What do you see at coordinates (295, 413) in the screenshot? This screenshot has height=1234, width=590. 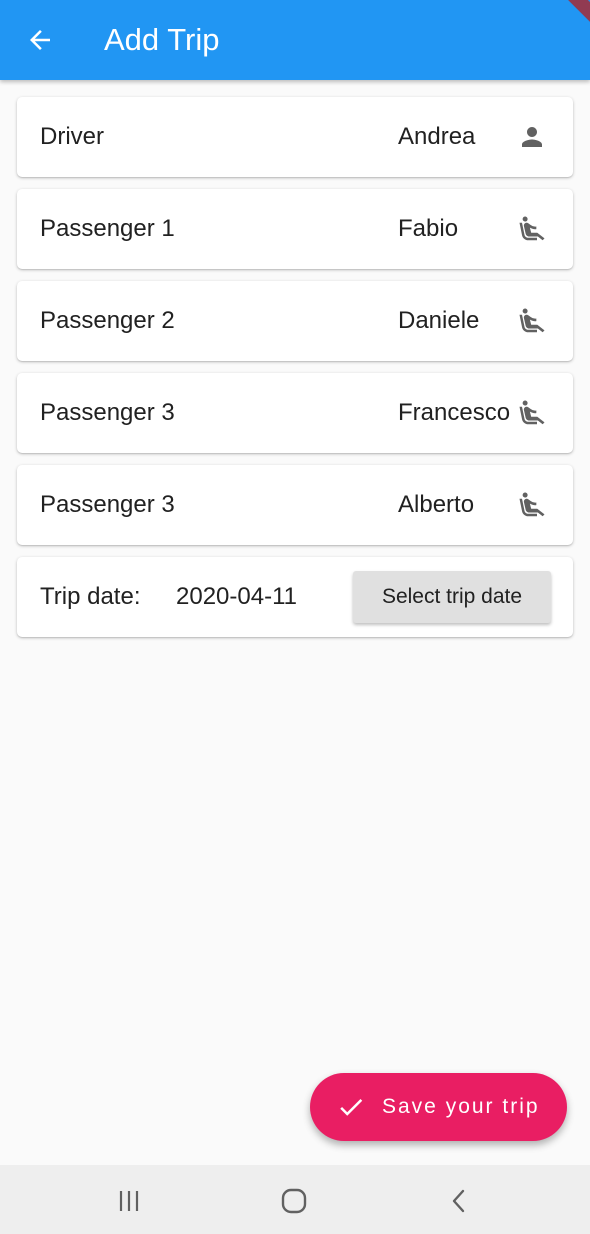 I see `passenger-card: Passenger 3 Francesco` at bounding box center [295, 413].